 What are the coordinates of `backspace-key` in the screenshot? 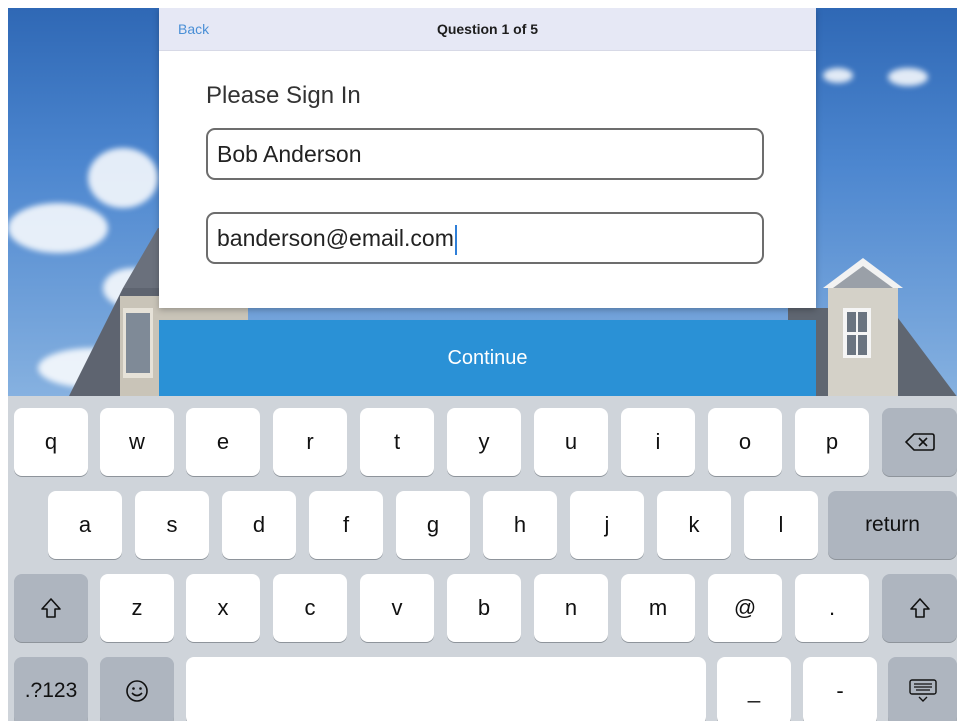 It's located at (919, 442).